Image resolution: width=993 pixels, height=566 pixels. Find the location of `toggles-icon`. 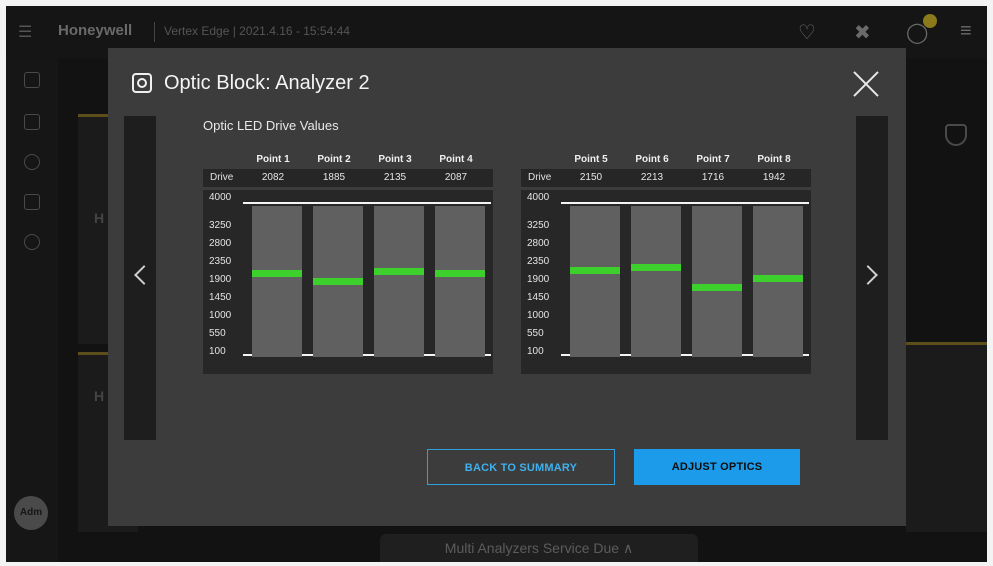

toggles-icon is located at coordinates (32, 202).